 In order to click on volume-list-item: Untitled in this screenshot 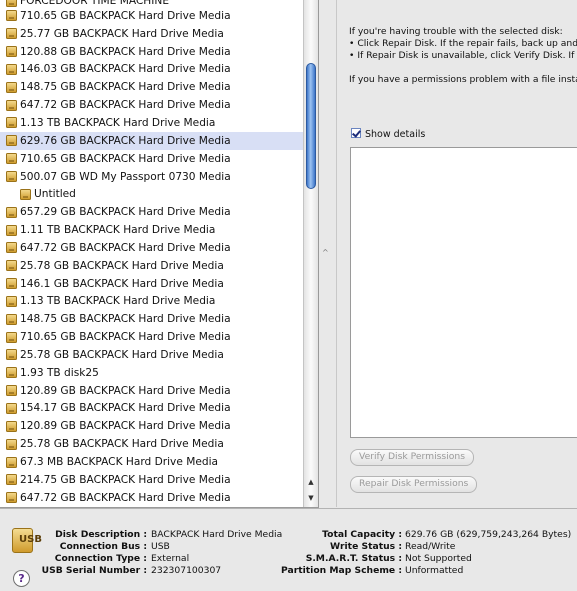, I will do `click(152, 194)`.